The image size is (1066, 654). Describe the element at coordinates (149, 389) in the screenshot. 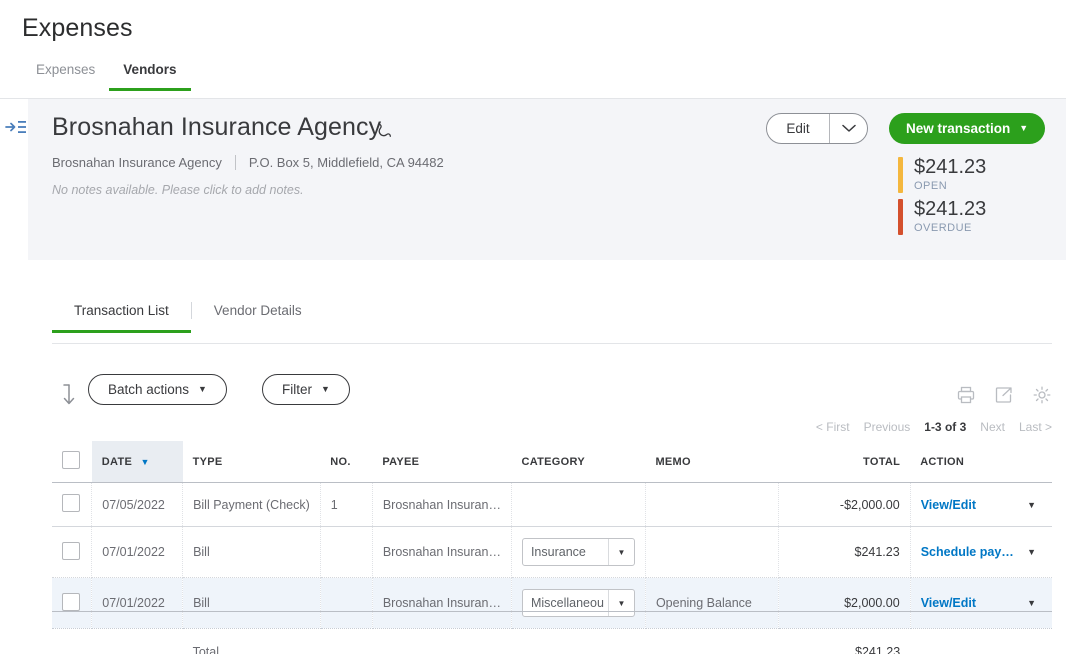

I see `batch-actions-label: Batch actions` at that location.